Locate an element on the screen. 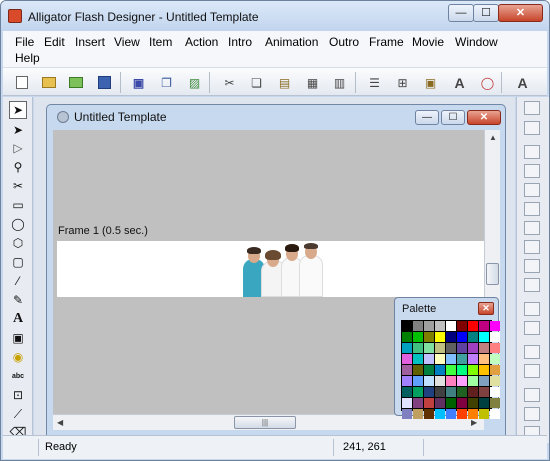  polygon-icon: ⬡ is located at coordinates (18, 243).